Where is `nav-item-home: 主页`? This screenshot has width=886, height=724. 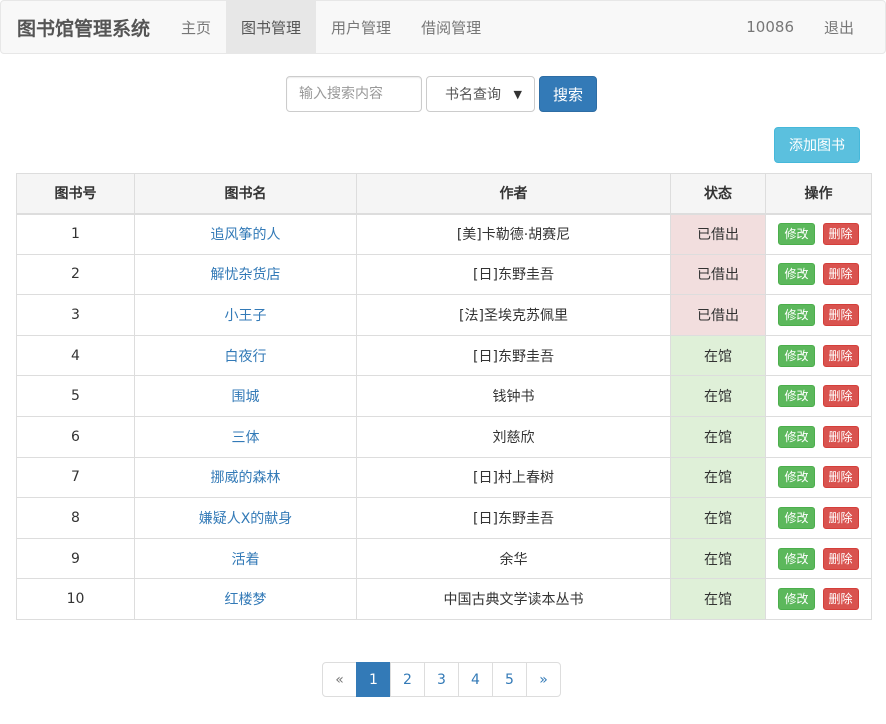
nav-item-home: 主页 is located at coordinates (196, 27).